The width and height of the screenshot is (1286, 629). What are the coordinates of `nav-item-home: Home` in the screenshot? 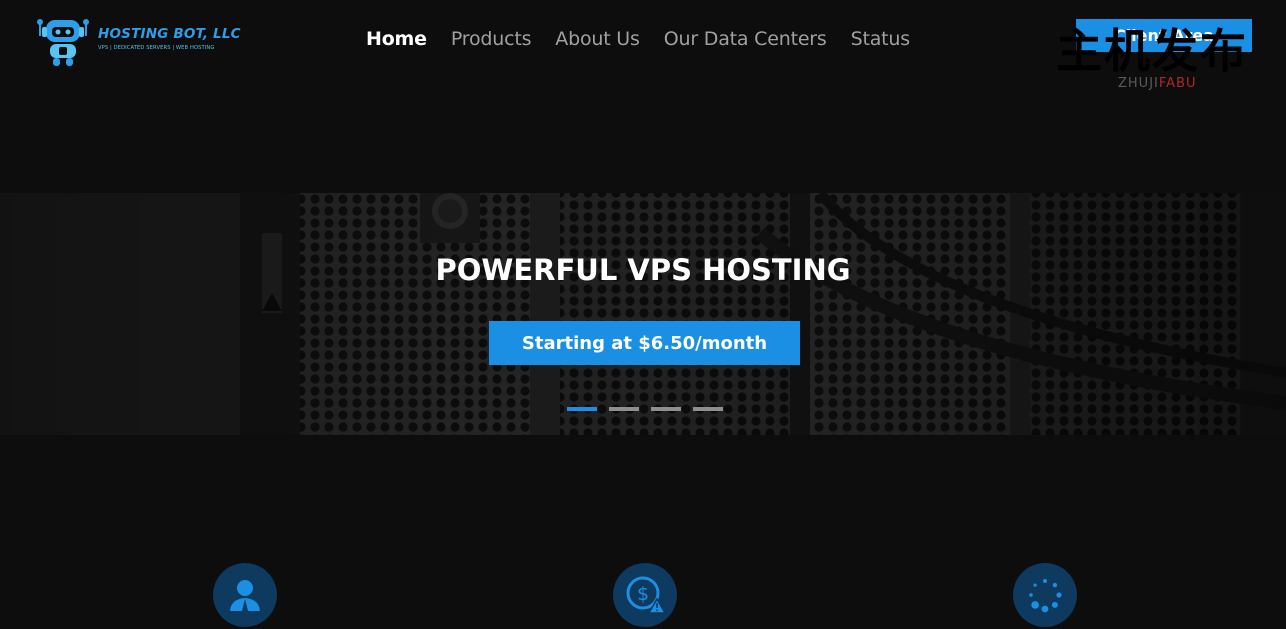 It's located at (396, 39).